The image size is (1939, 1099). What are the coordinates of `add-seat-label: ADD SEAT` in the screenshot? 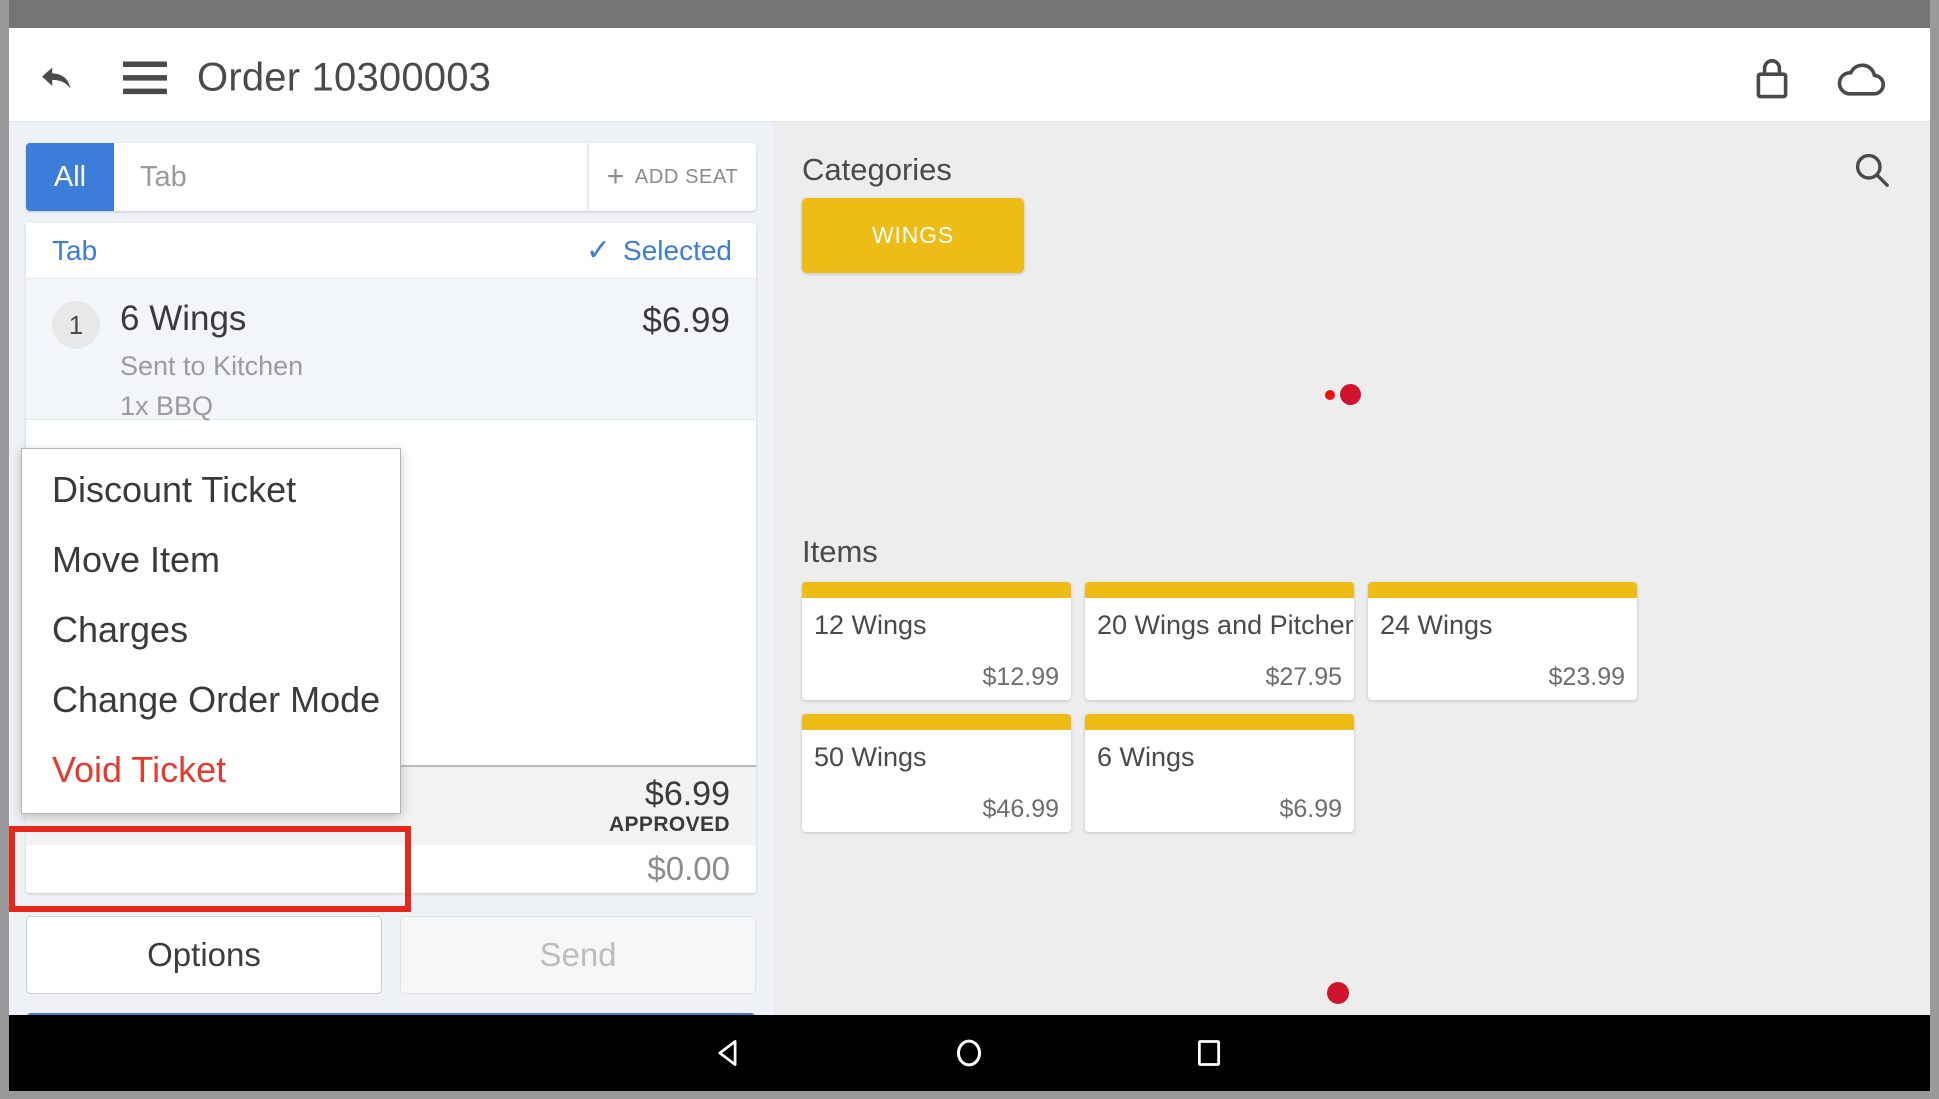 It's located at (686, 176).